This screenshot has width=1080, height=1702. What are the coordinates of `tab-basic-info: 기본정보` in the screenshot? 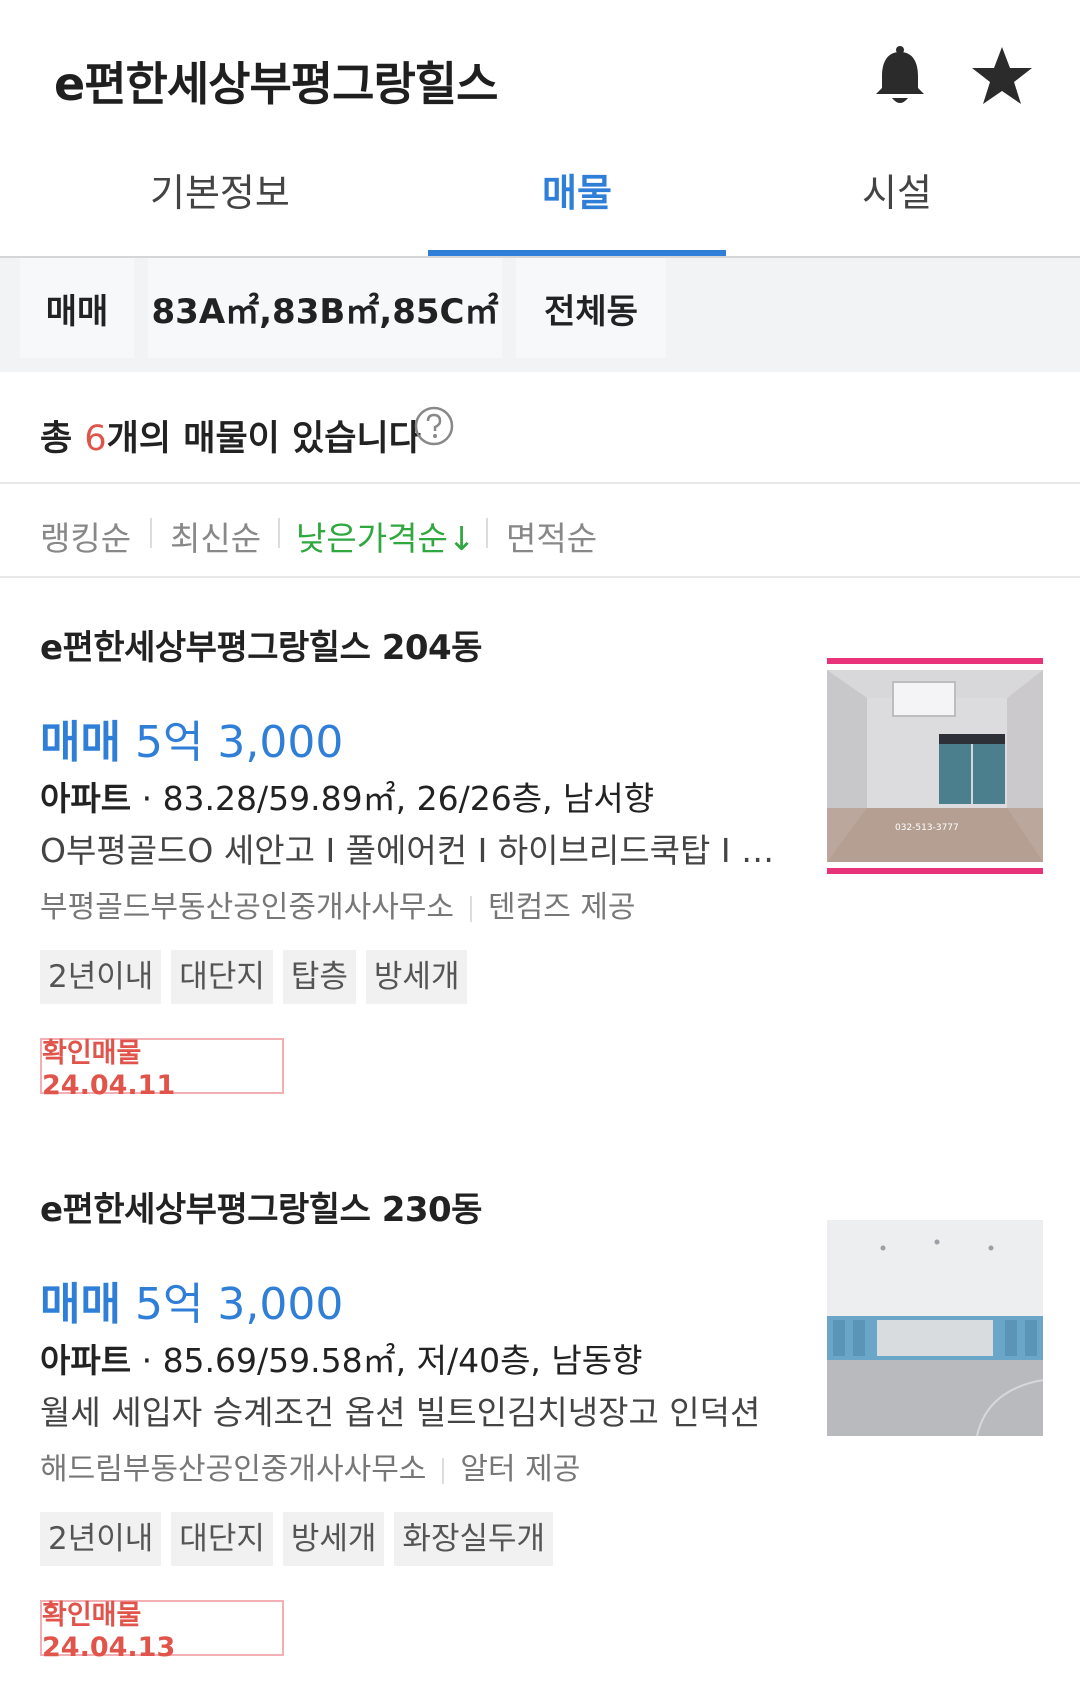 It's located at (220, 189).